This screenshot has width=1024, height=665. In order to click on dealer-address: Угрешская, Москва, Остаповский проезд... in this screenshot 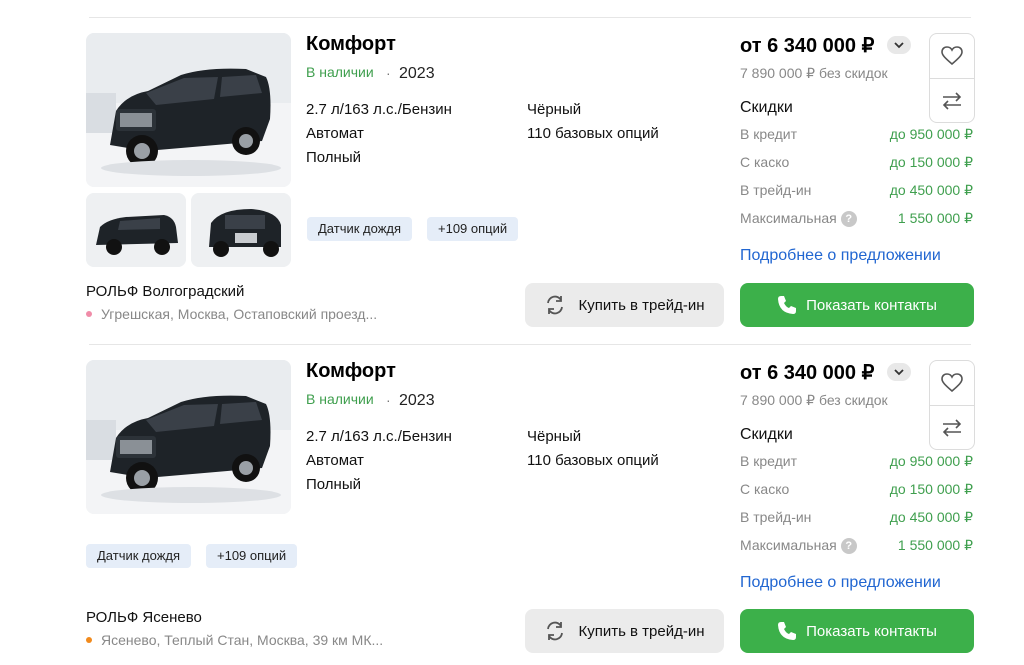, I will do `click(231, 314)`.